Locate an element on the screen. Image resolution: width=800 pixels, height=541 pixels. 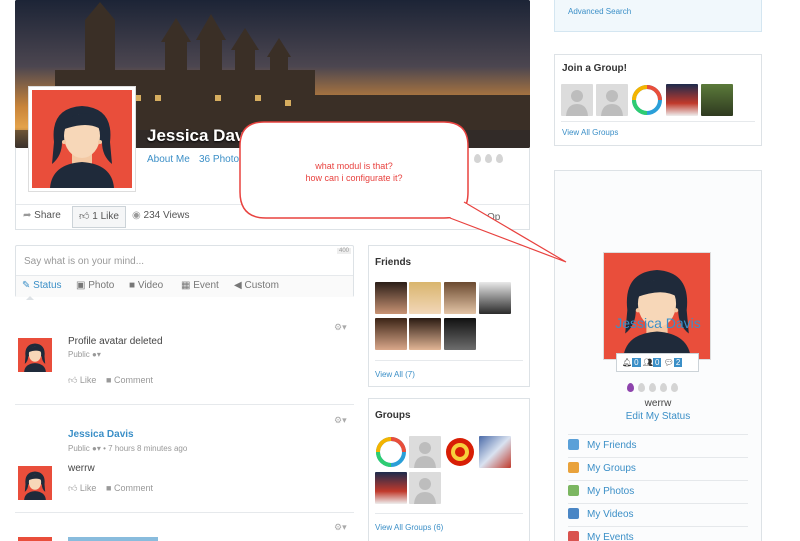
tab-caret is located at coordinates (30, 298).